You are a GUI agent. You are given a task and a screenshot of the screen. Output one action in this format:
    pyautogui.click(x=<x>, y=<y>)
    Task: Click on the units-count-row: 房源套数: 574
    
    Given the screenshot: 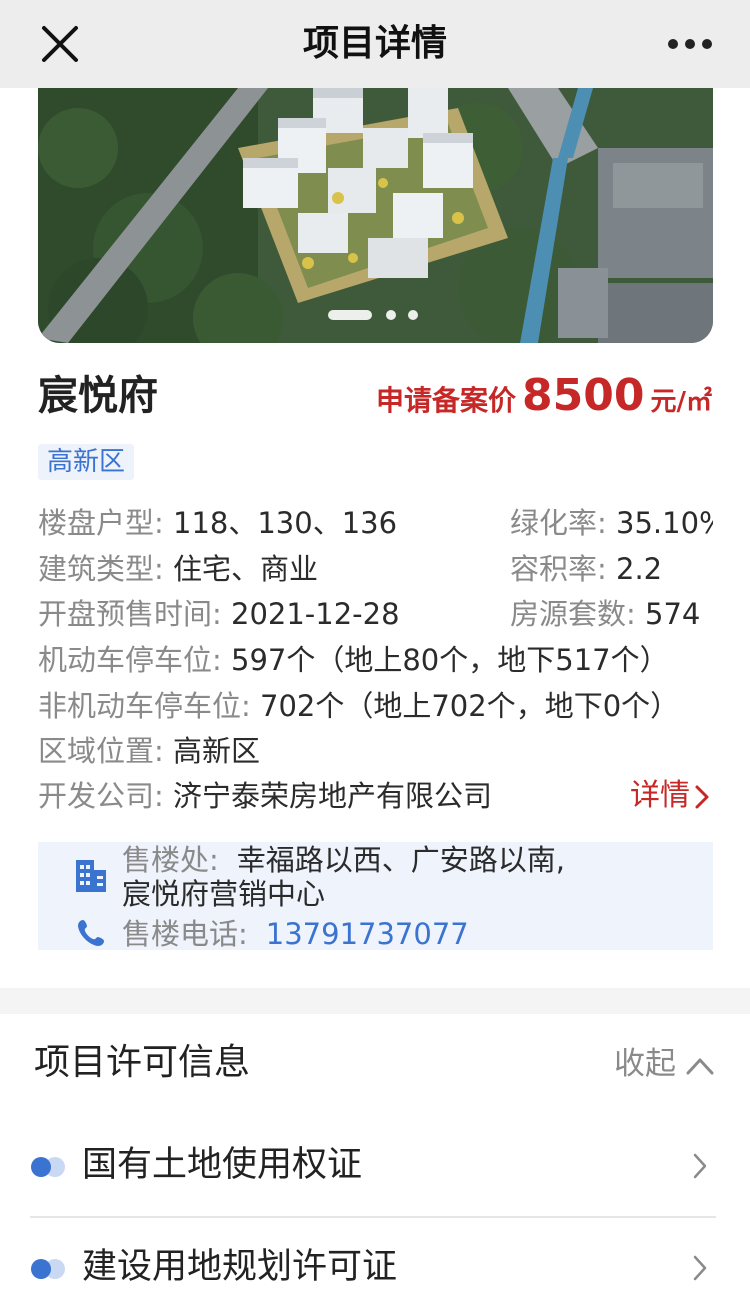 What is the action you would take?
    pyautogui.click(x=611, y=614)
    